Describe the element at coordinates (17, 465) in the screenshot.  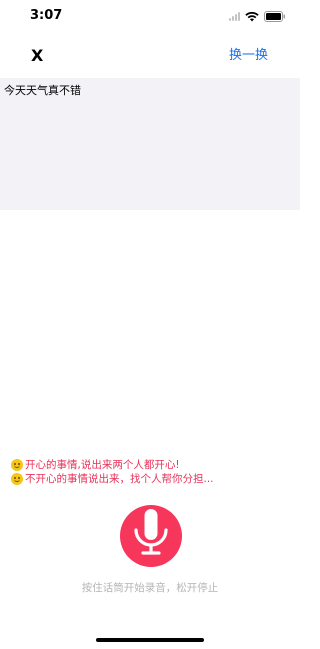
I see `smile-emoji-icon` at that location.